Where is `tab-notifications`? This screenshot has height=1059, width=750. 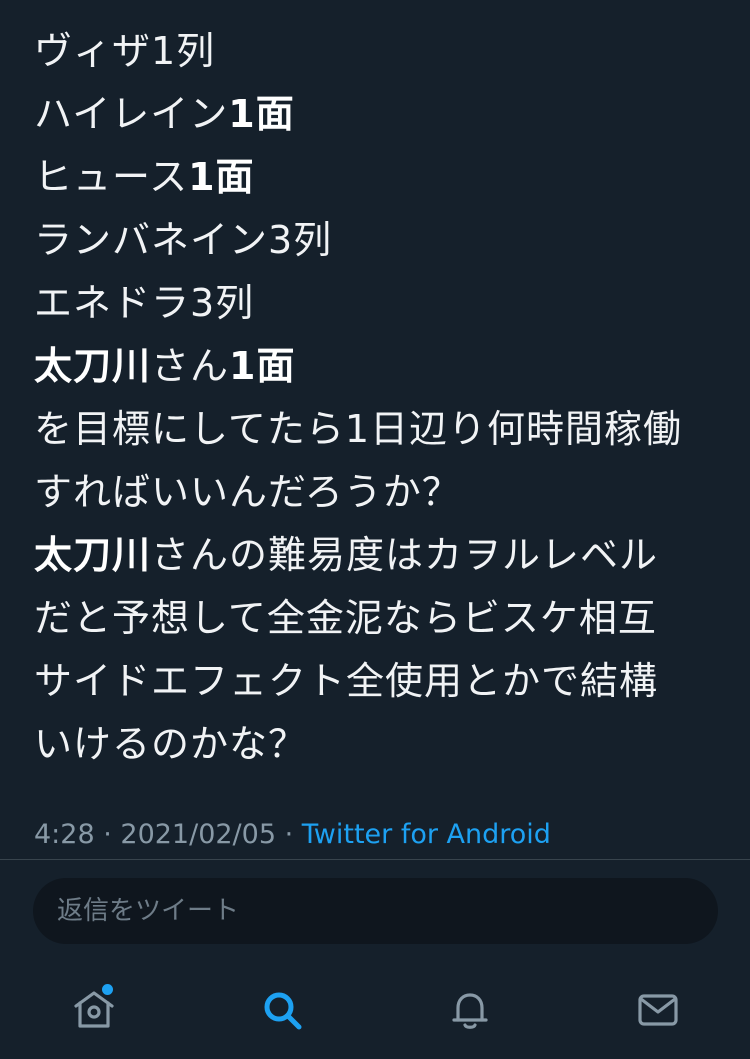 tab-notifications is located at coordinates (470, 1010).